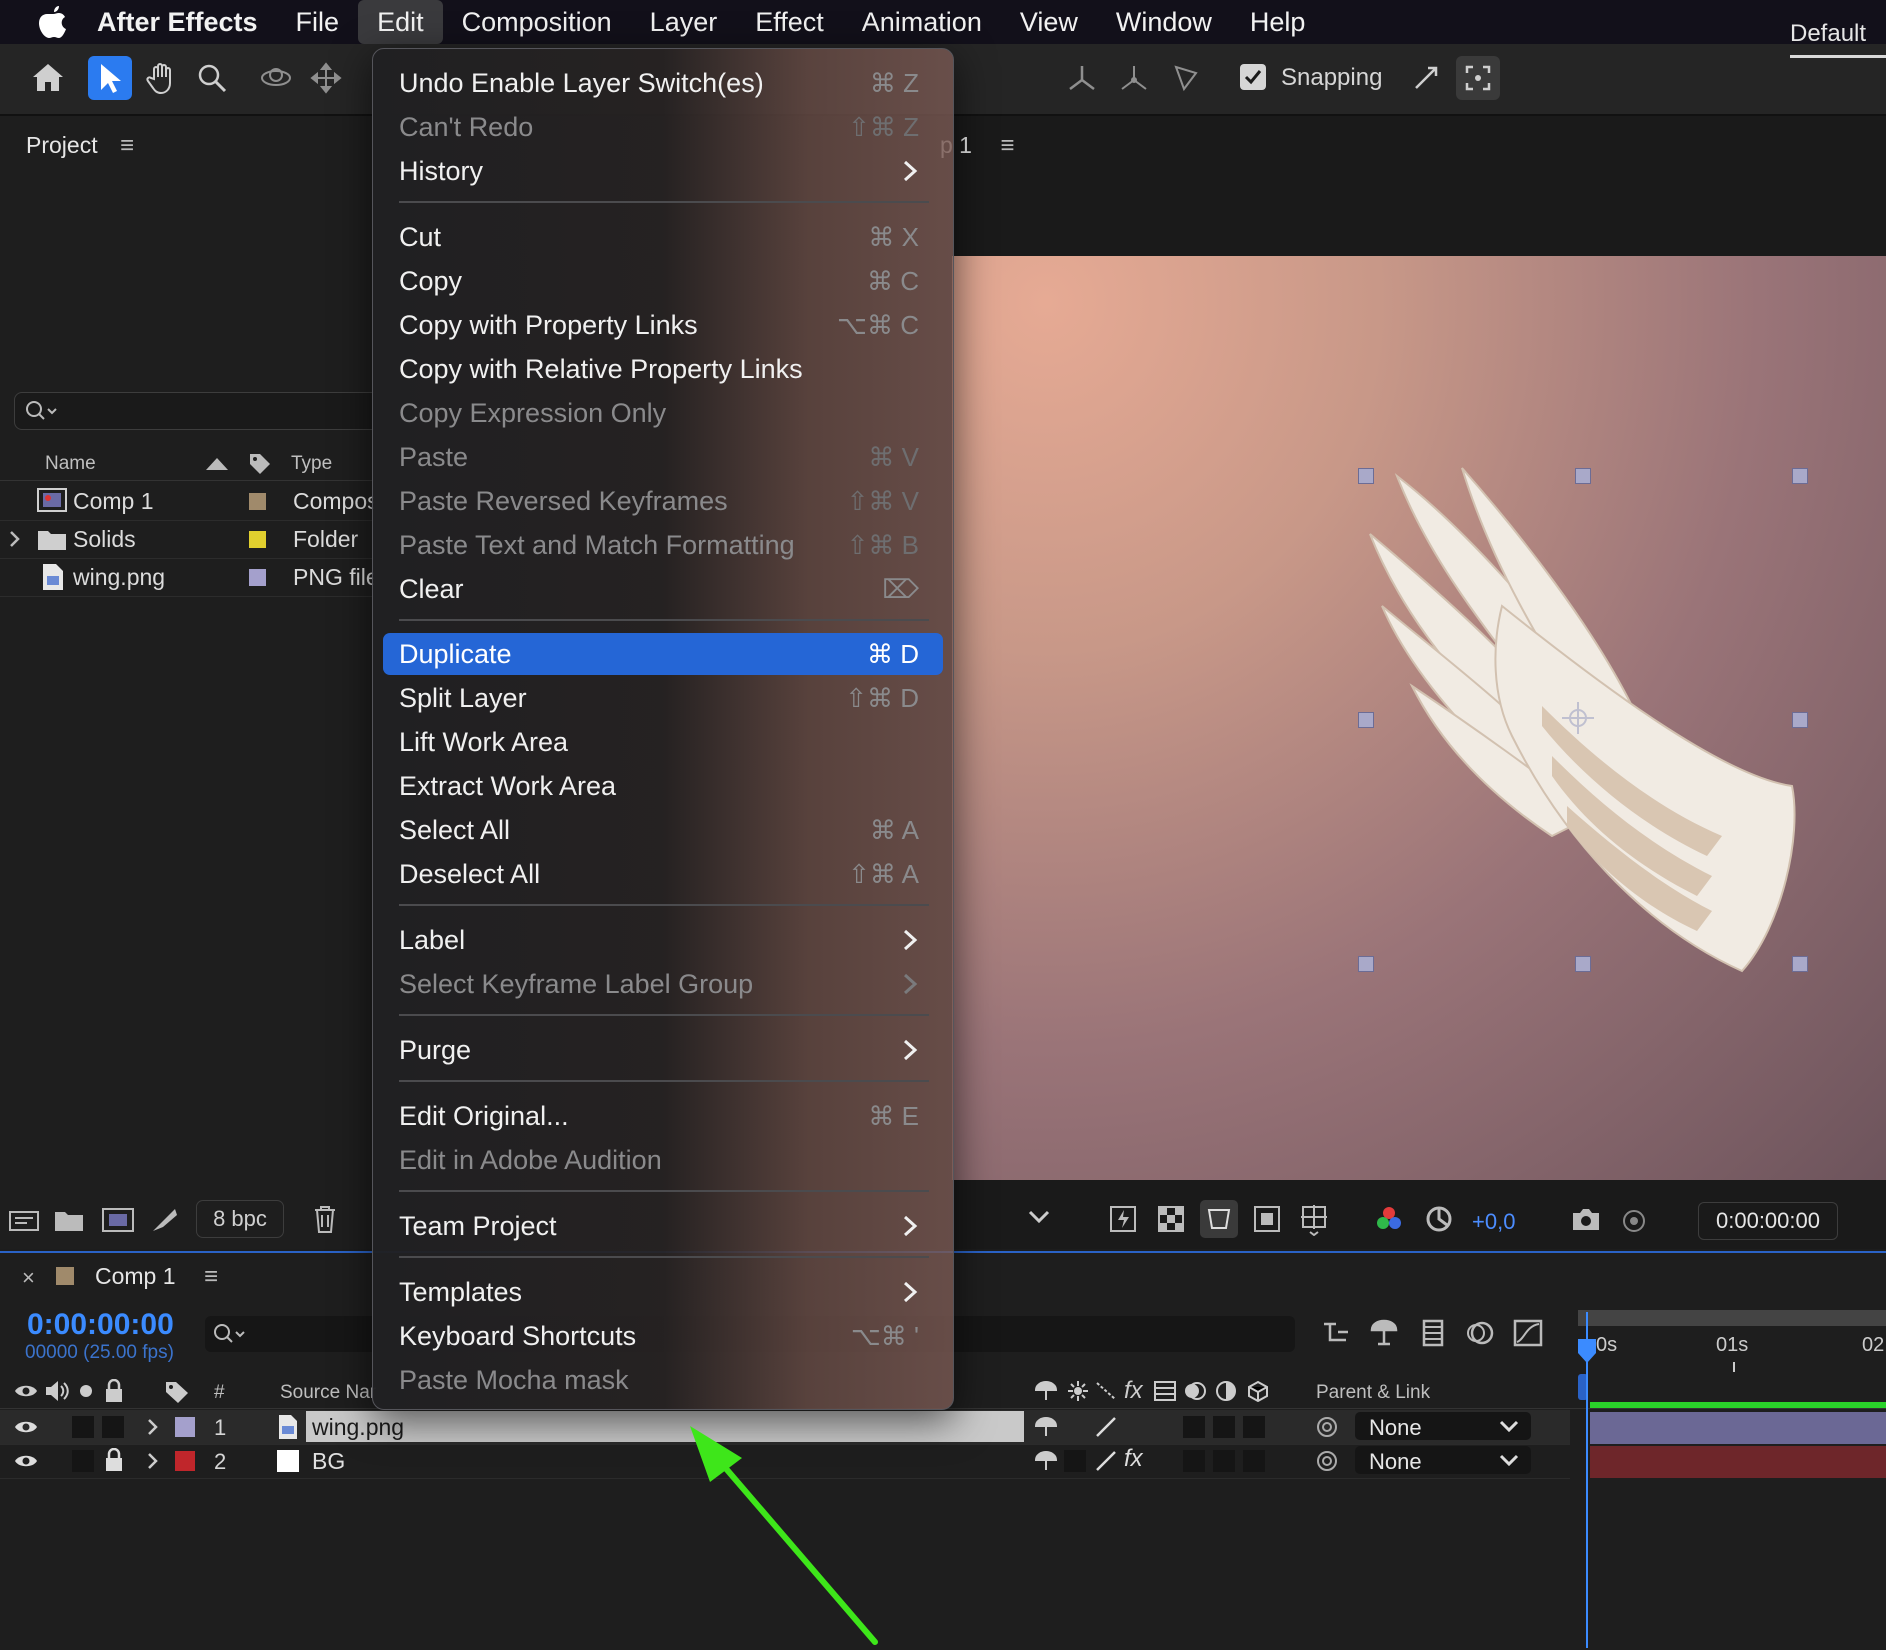  I want to click on menu-item-duplicate: Duplicate ⌘ D, so click(663, 654).